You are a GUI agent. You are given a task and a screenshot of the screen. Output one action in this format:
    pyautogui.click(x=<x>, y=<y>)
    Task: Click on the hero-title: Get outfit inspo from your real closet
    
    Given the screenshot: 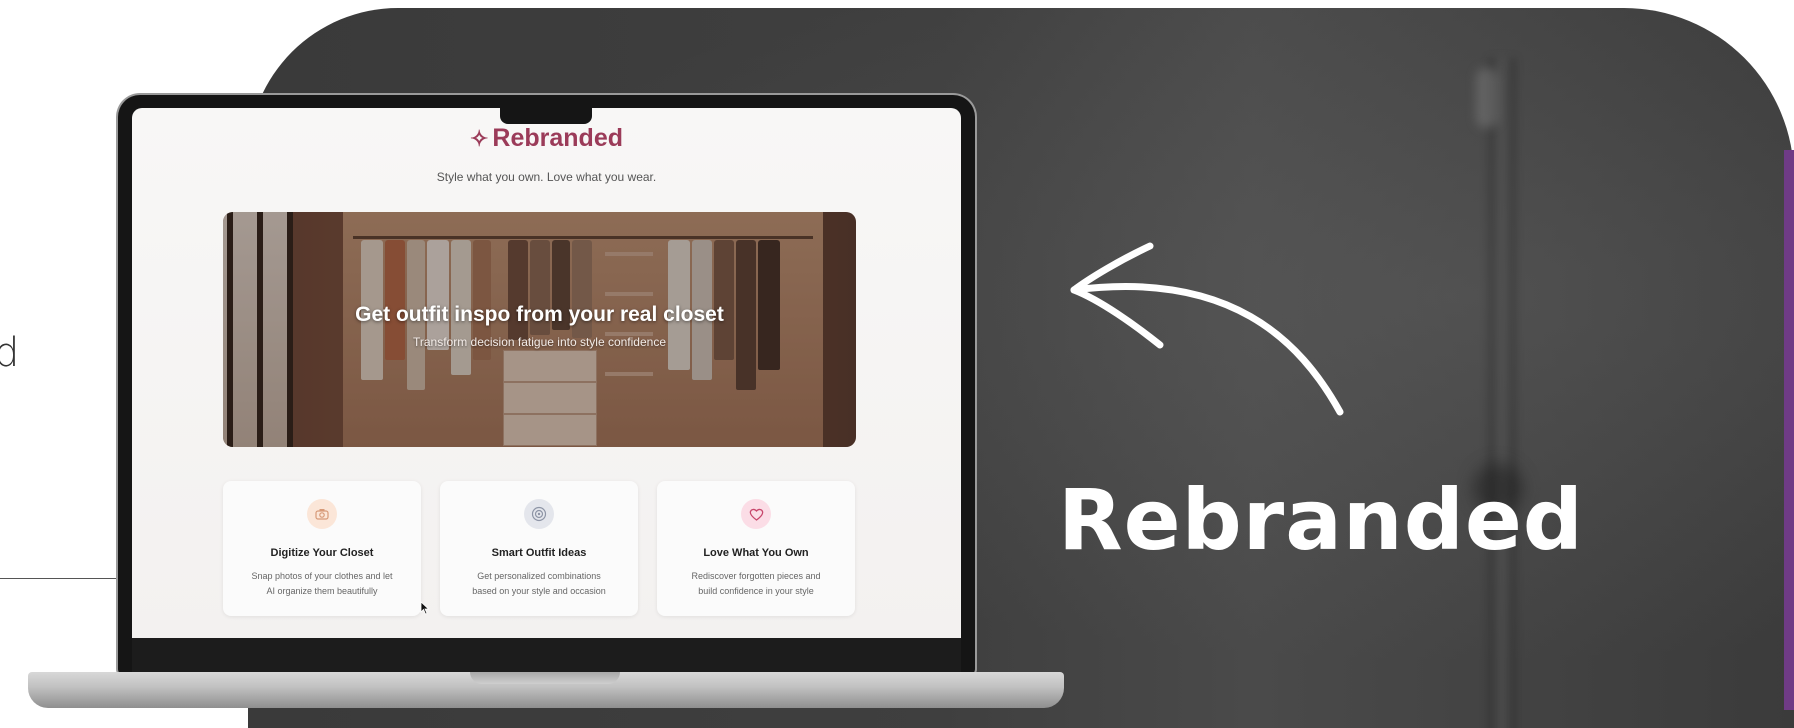 What is the action you would take?
    pyautogui.click(x=539, y=314)
    